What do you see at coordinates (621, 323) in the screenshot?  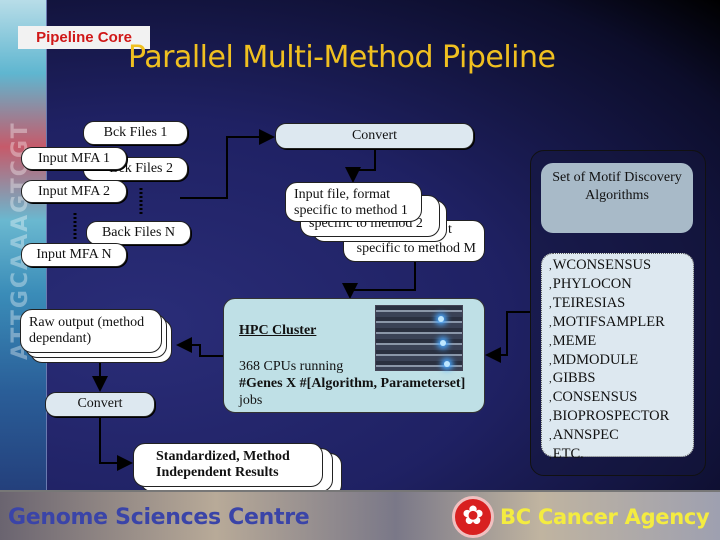 I see `algorithm-item: MOTIFSAMPLER` at bounding box center [621, 323].